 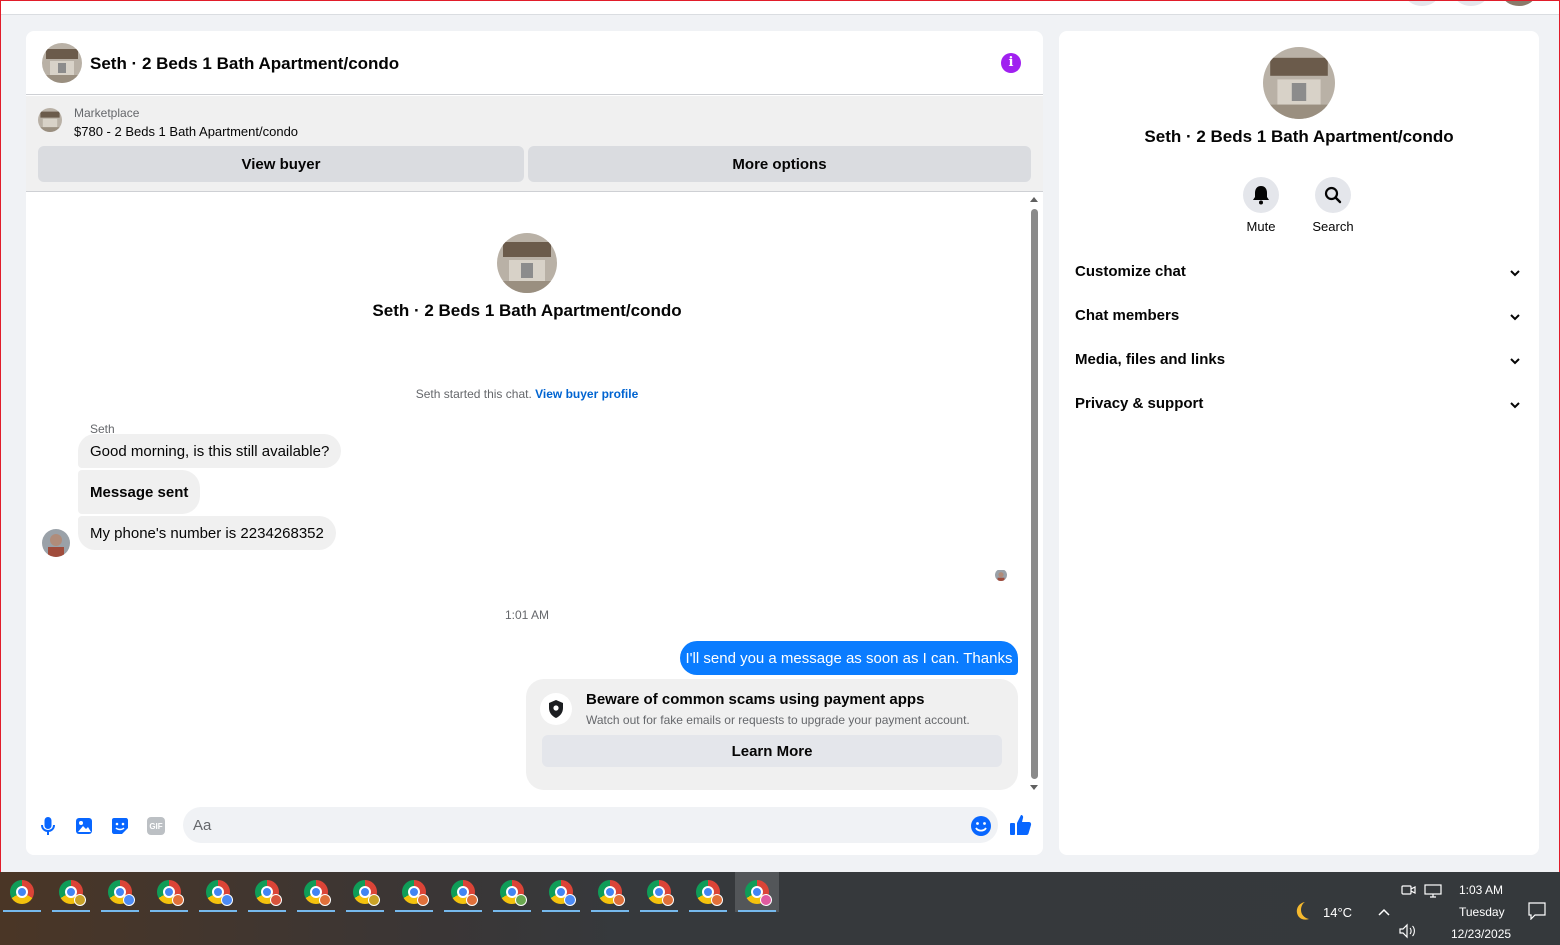 I want to click on thumbs-up-icon, so click(x=1021, y=825).